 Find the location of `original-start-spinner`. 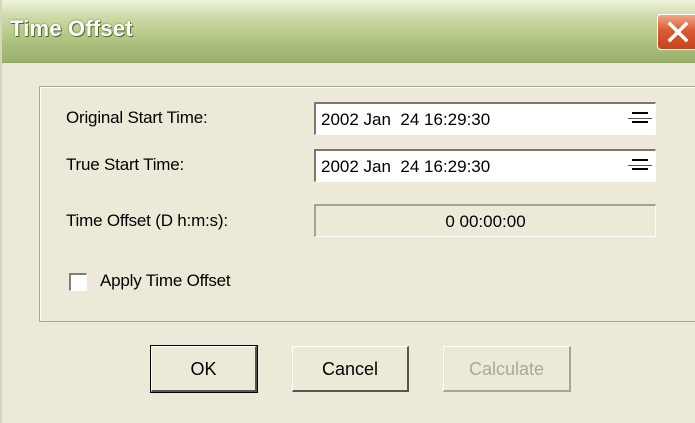

original-start-spinner is located at coordinates (640, 119).